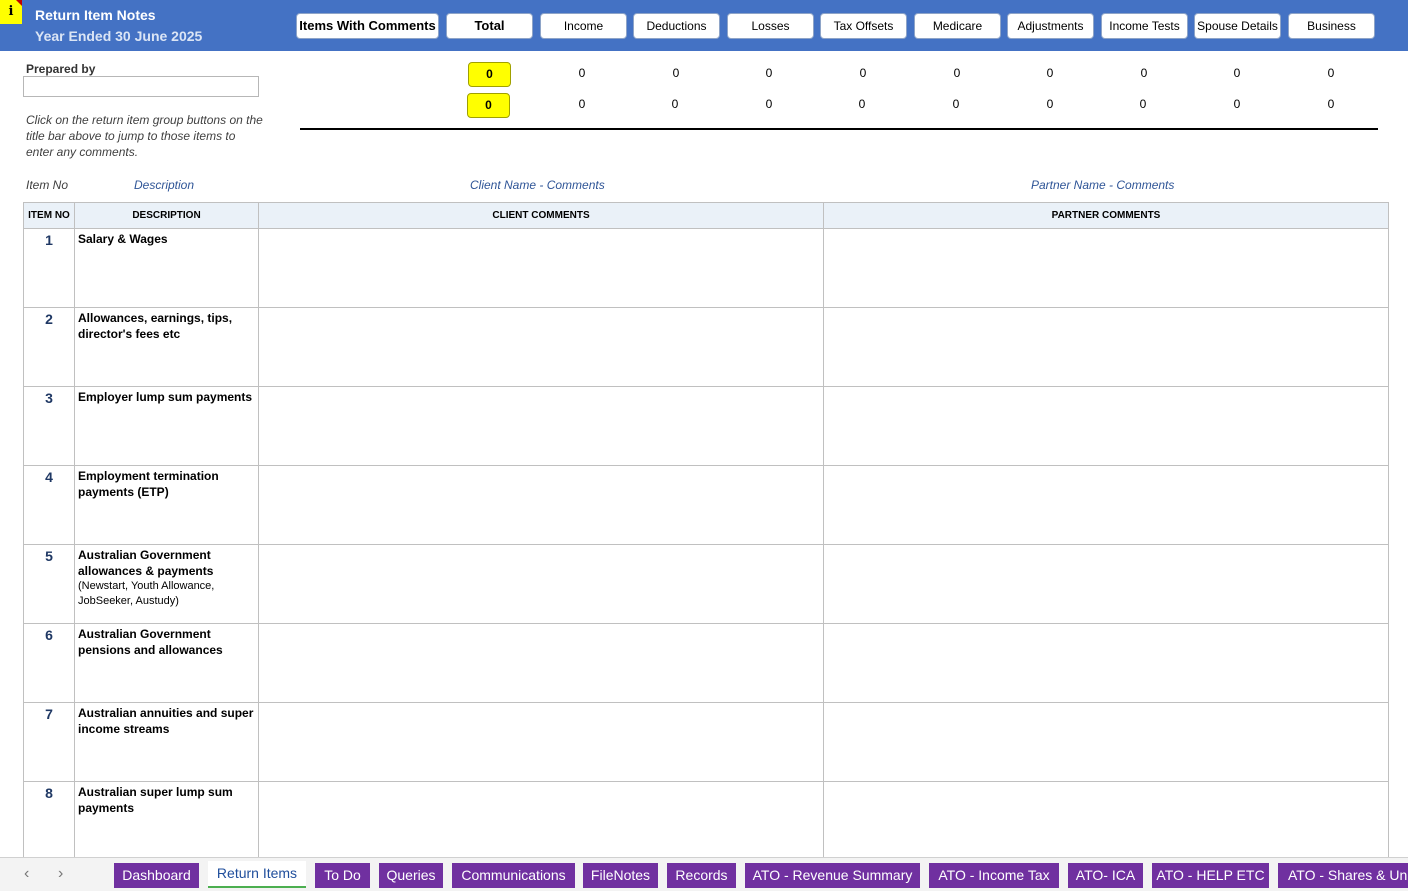 The image size is (1408, 891). What do you see at coordinates (49, 584) in the screenshot?
I see `item-number: 5` at bounding box center [49, 584].